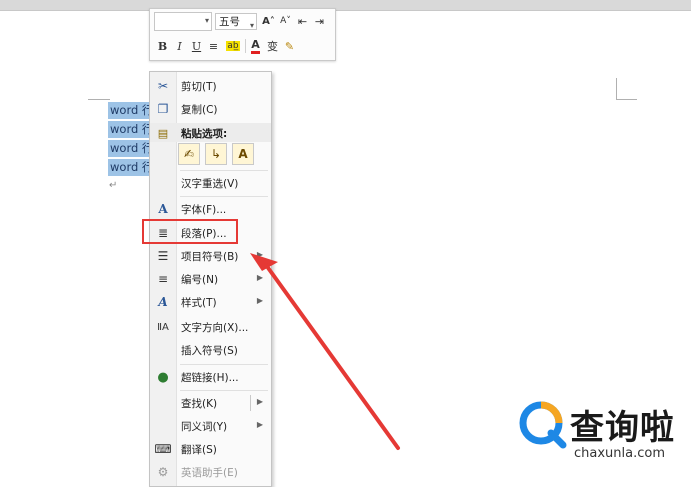 The image size is (691, 487). What do you see at coordinates (332, 356) in the screenshot?
I see `arrow-shaft` at bounding box center [332, 356].